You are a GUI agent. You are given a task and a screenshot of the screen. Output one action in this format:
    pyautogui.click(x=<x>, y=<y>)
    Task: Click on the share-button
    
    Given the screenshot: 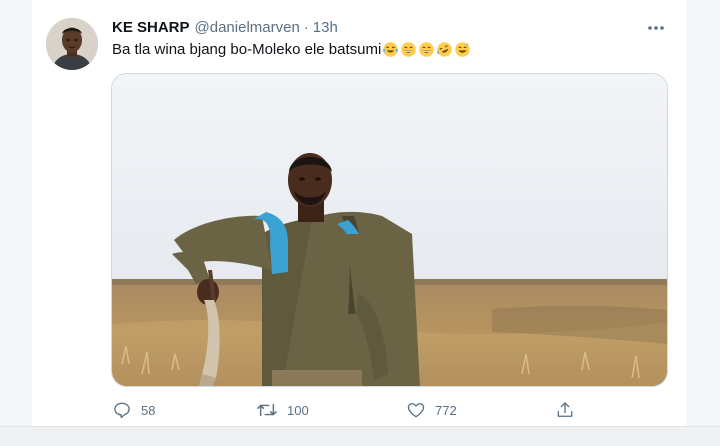 What is the action you would take?
    pyautogui.click(x=565, y=410)
    